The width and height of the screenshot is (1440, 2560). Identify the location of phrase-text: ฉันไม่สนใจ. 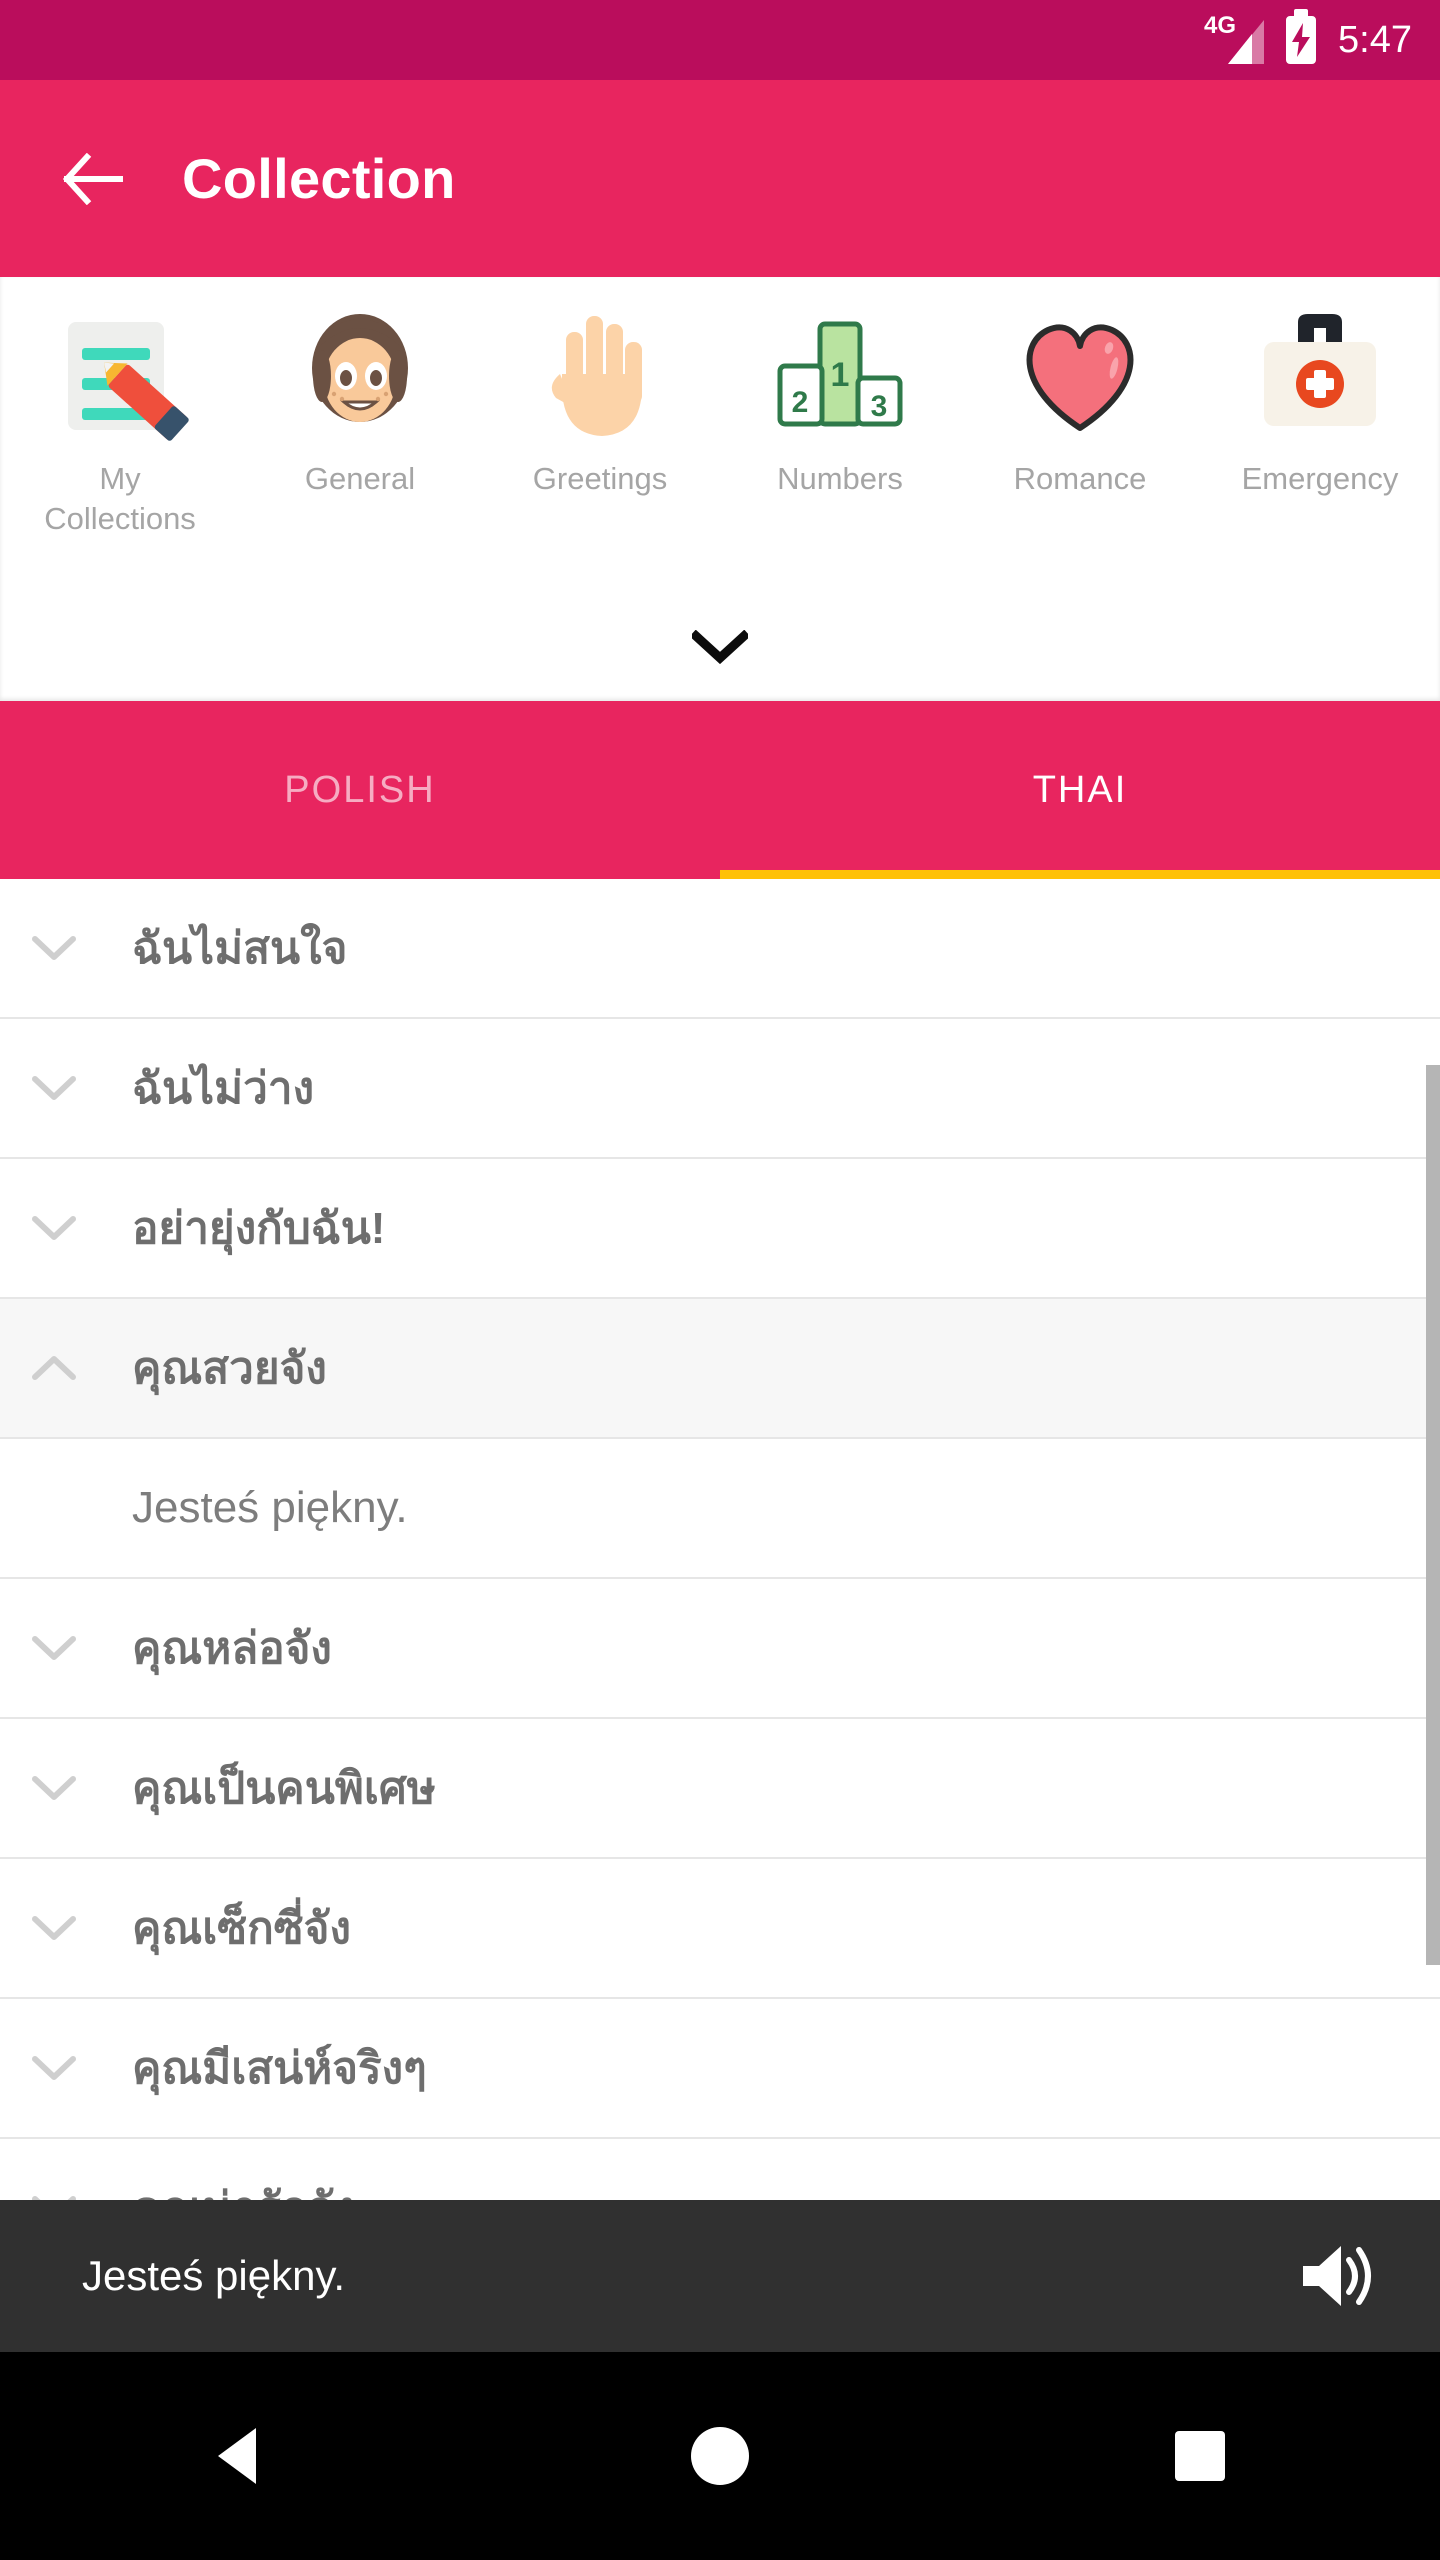
(240, 948).